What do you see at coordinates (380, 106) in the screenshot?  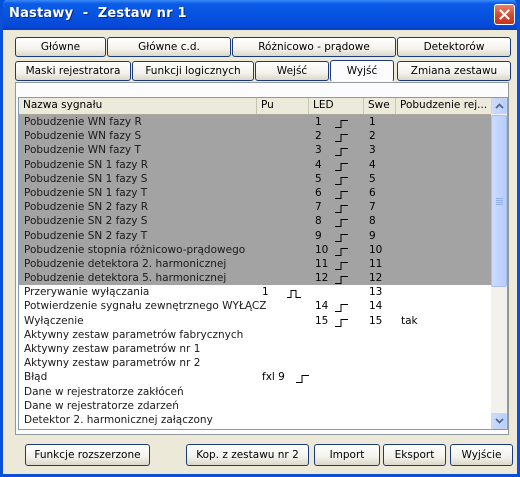 I see `column-header-swe: Swe` at bounding box center [380, 106].